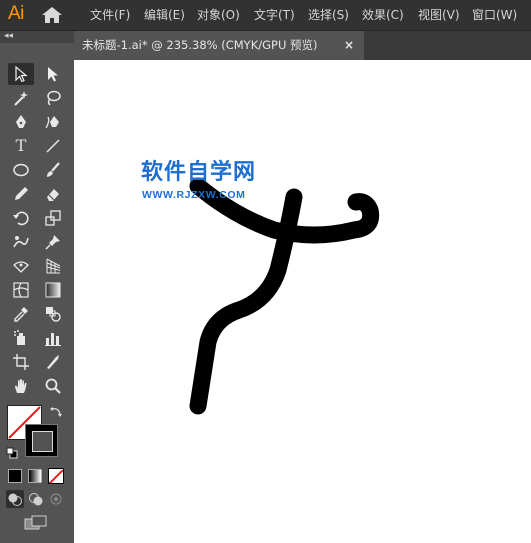 This screenshot has height=543, width=531. What do you see at coordinates (53, 146) in the screenshot?
I see `line-segment-tool-icon` at bounding box center [53, 146].